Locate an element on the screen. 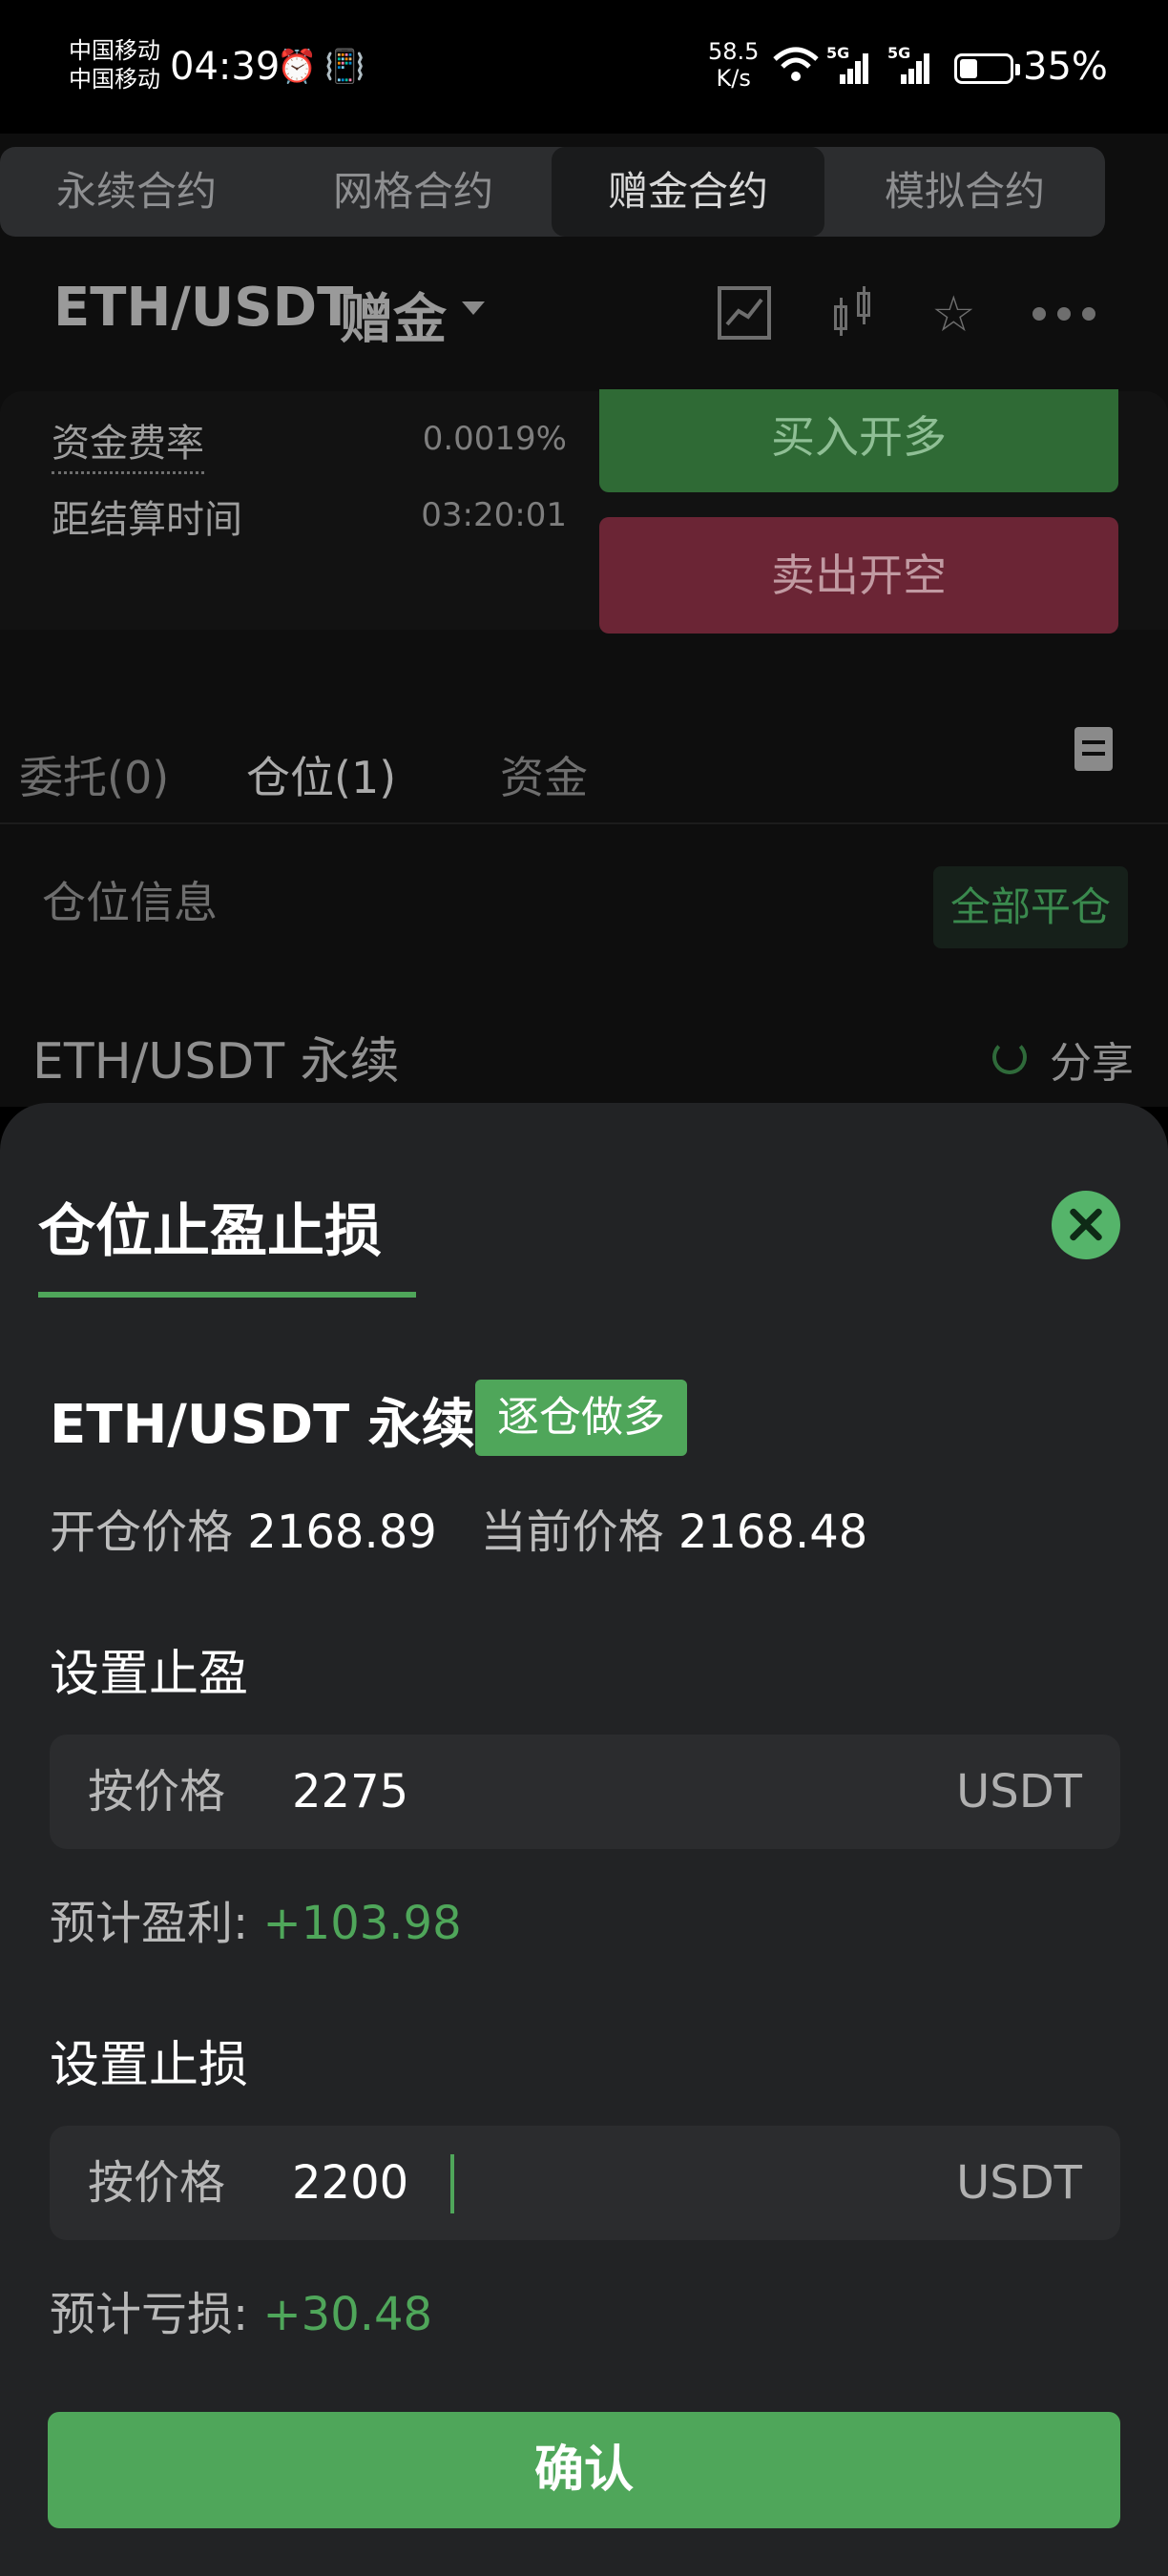 This screenshot has width=1168, height=2576. close-icon is located at coordinates (1086, 1225).